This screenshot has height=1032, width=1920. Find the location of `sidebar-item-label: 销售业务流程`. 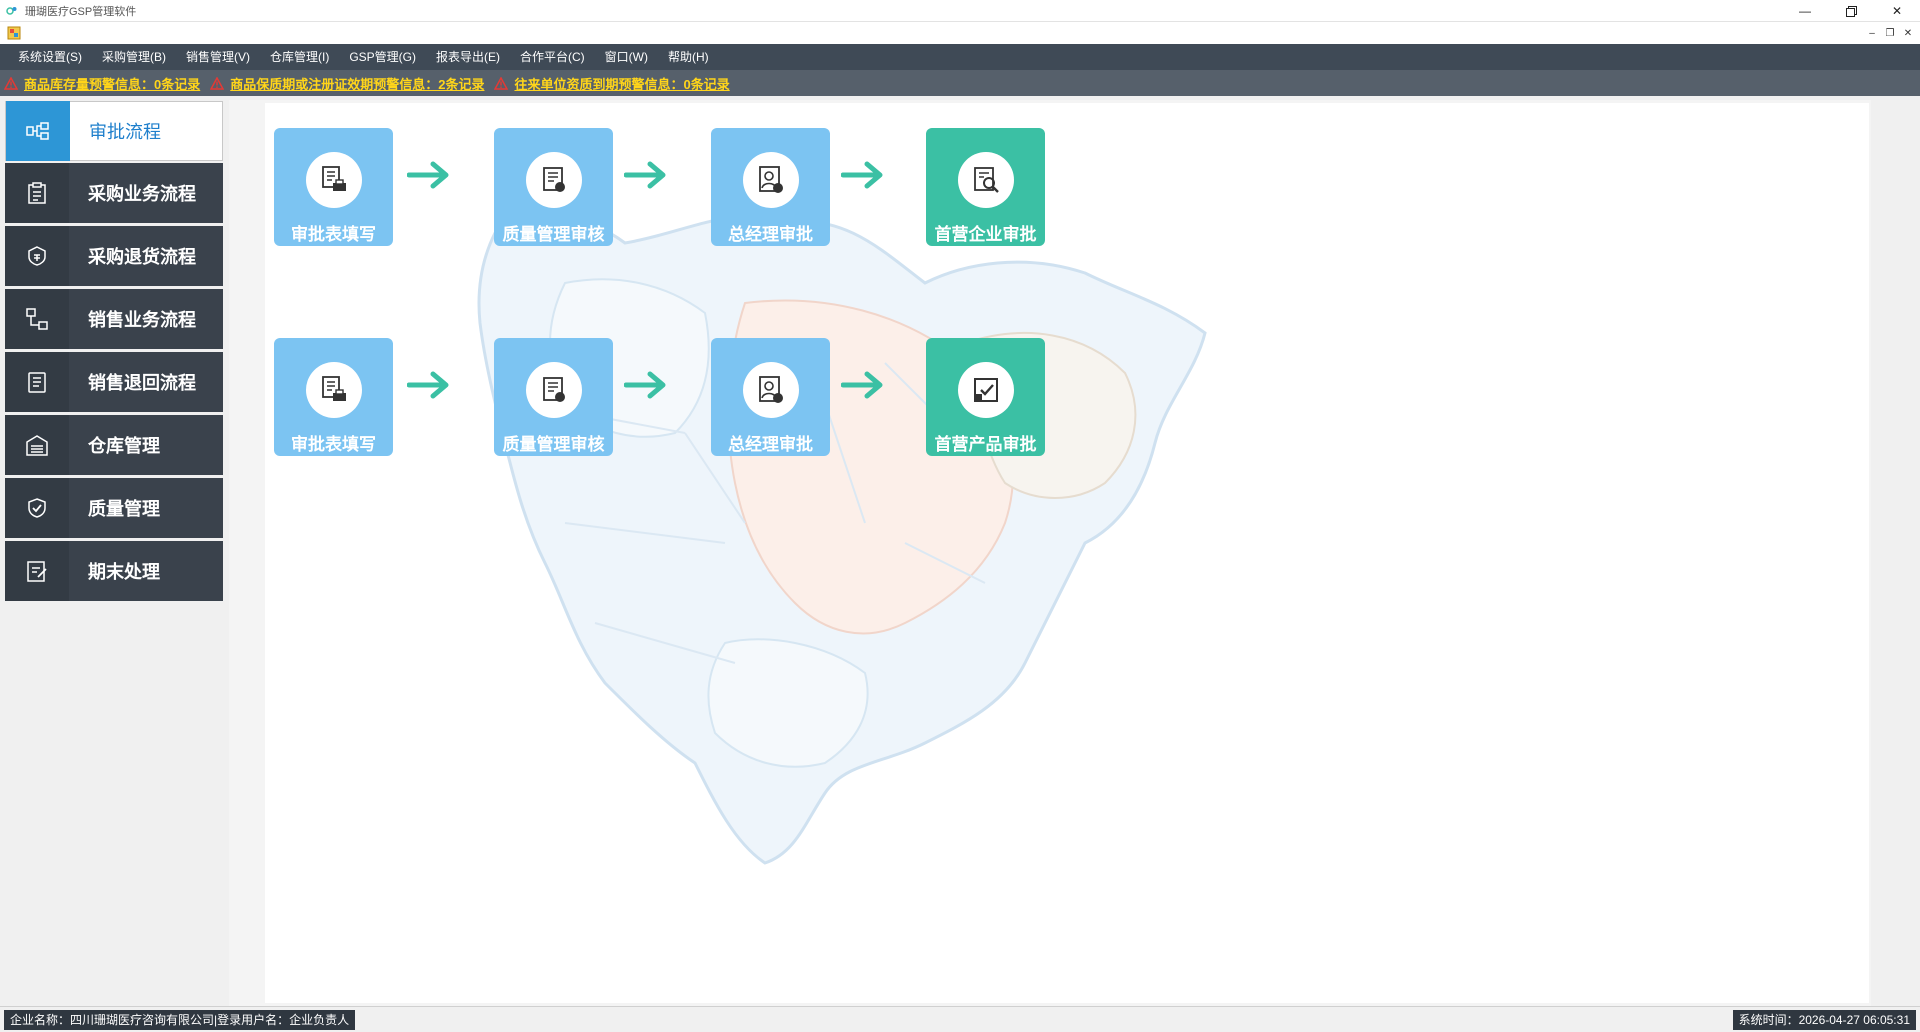

sidebar-item-label: 销售业务流程 is located at coordinates (142, 320).